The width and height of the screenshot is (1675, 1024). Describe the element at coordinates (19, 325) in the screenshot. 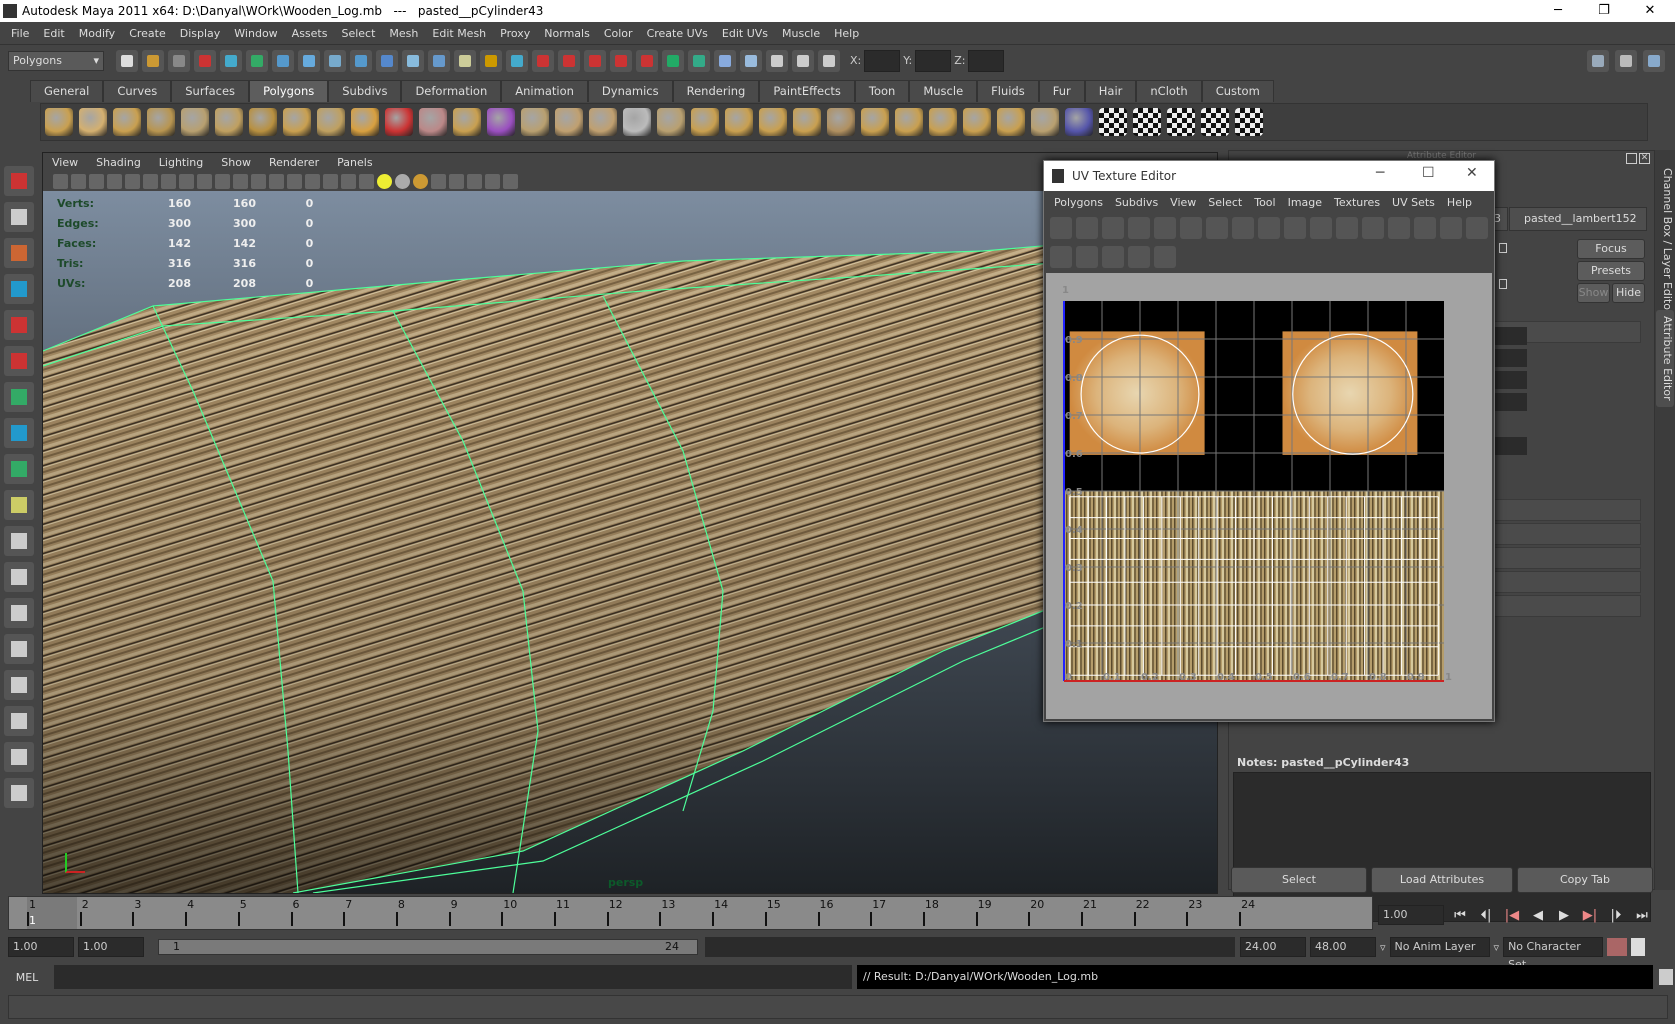

I see `rotate-tool-icon` at that location.